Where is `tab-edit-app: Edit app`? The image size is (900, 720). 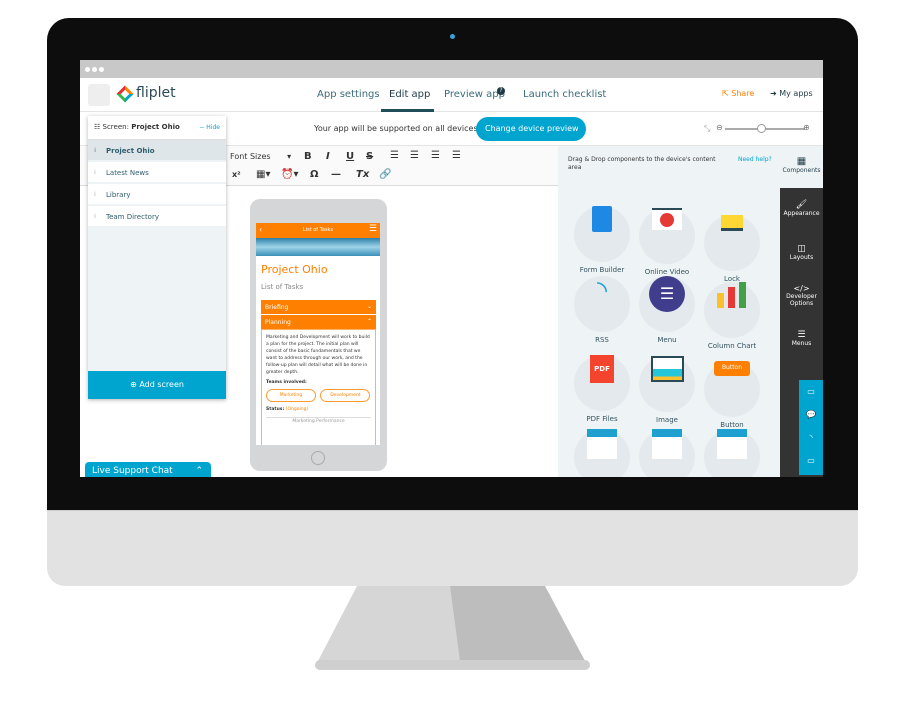 tab-edit-app: Edit app is located at coordinates (409, 94).